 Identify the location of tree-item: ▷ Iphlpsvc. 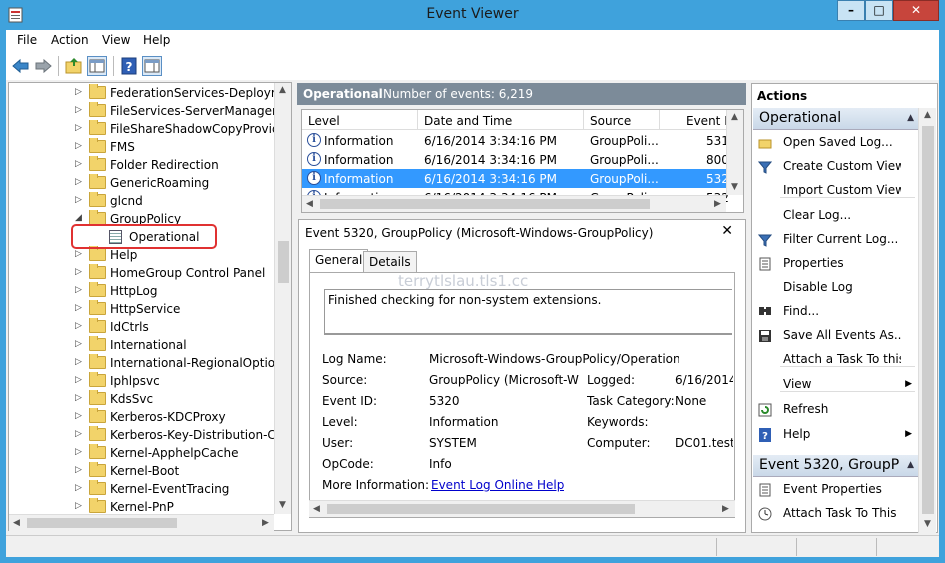
(141, 381).